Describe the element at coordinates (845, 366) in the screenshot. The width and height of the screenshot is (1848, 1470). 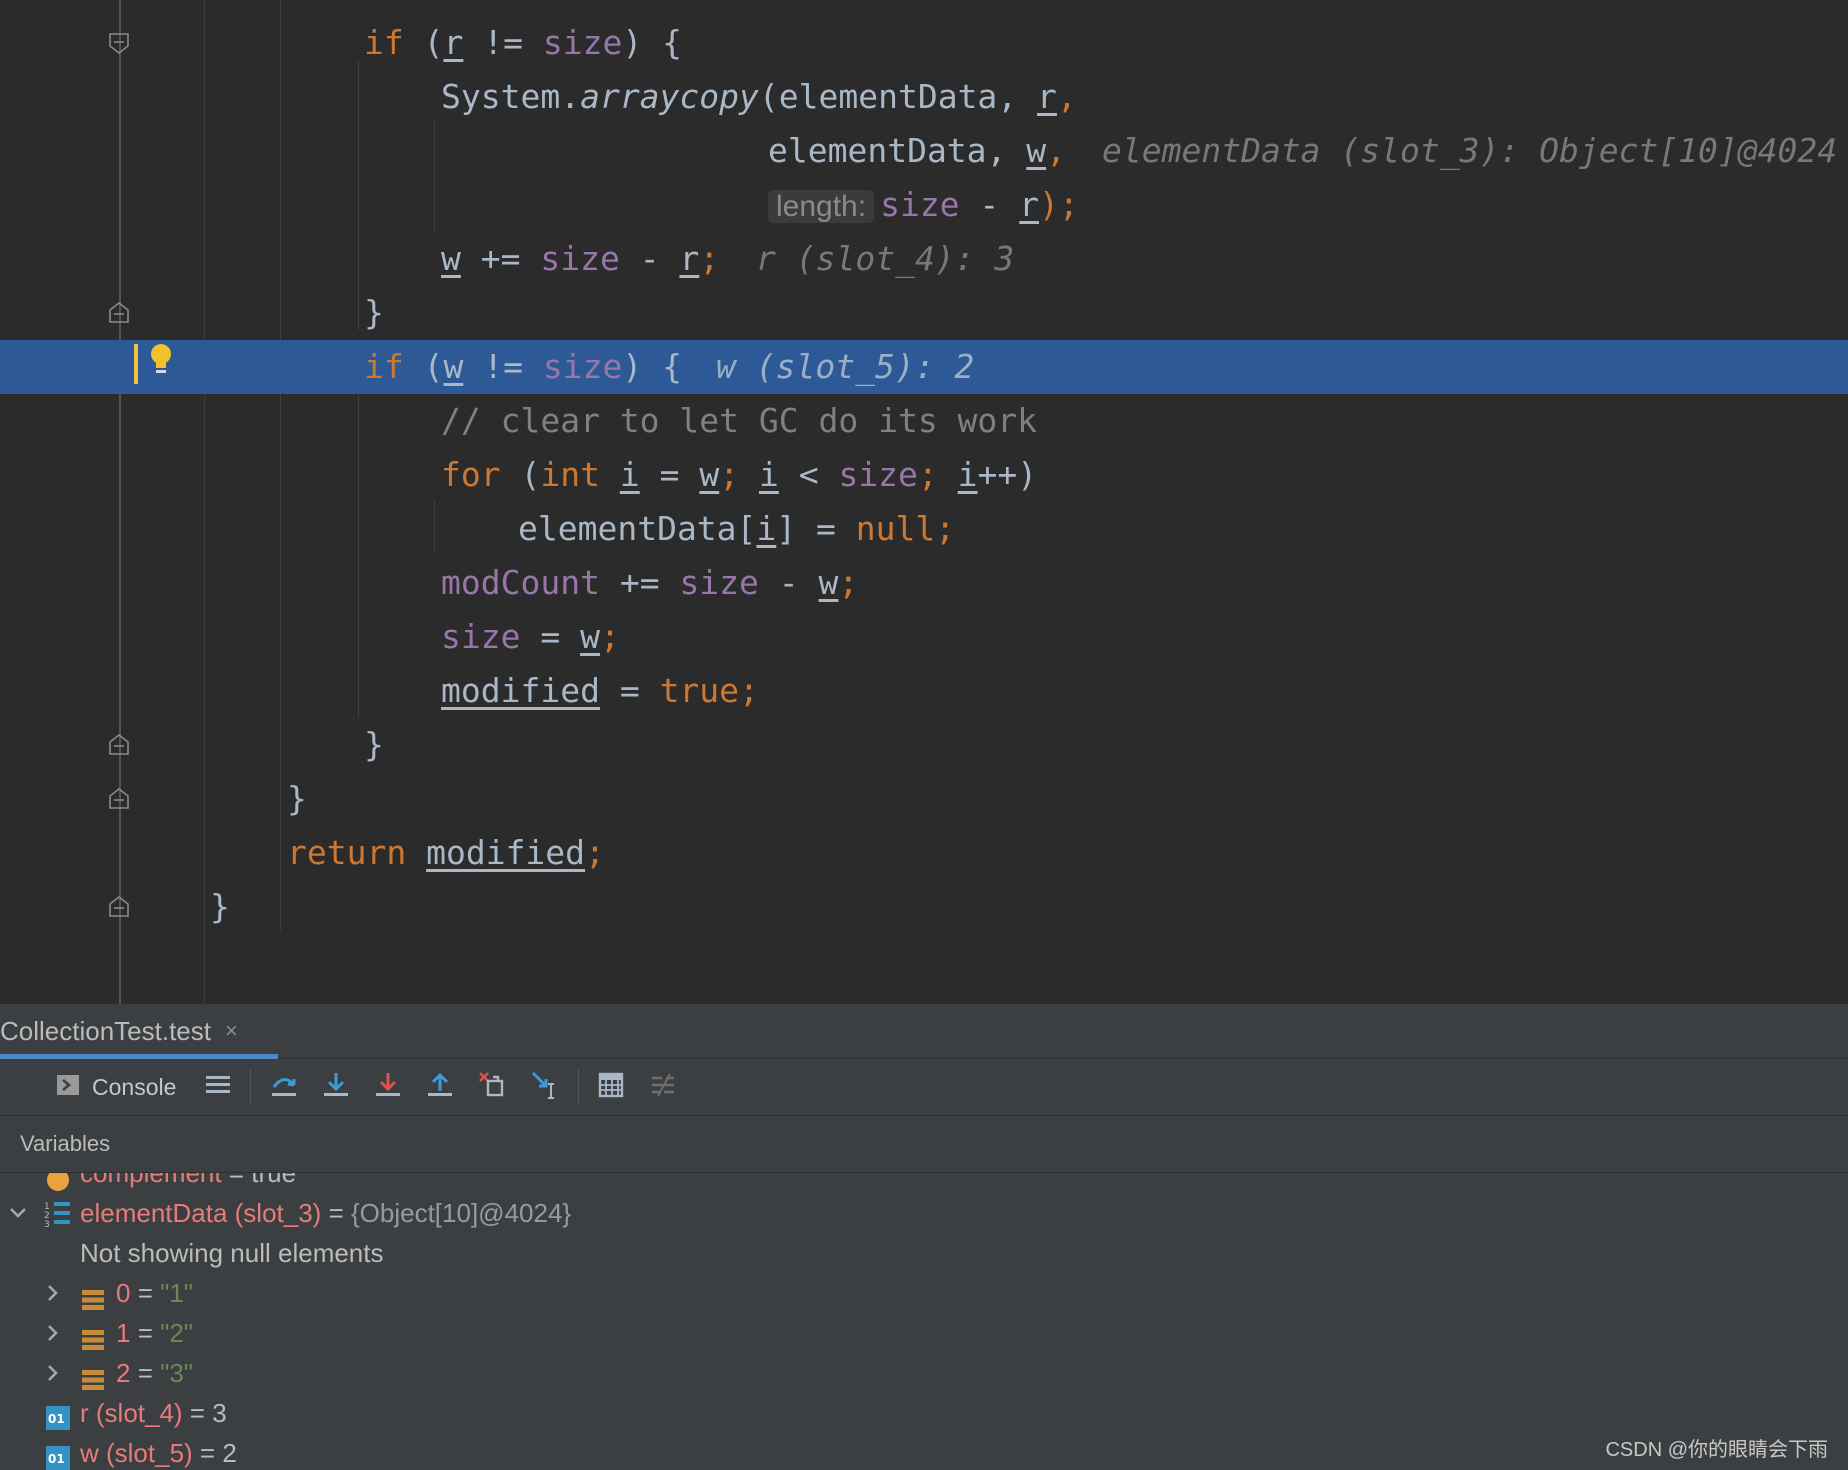
I see `inline-value-hint: w (slot_5): 2` at that location.